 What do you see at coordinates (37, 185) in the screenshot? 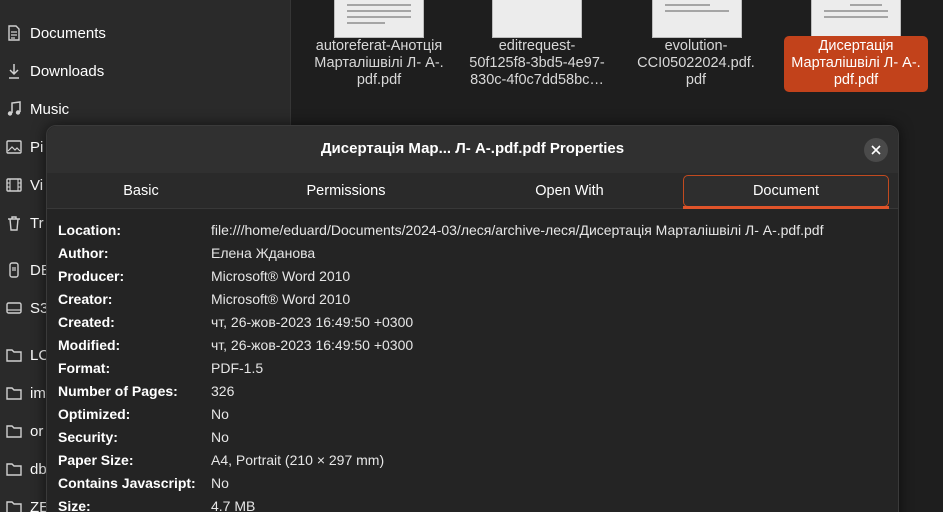
I see `sidebar-item-label: Vi` at bounding box center [37, 185].